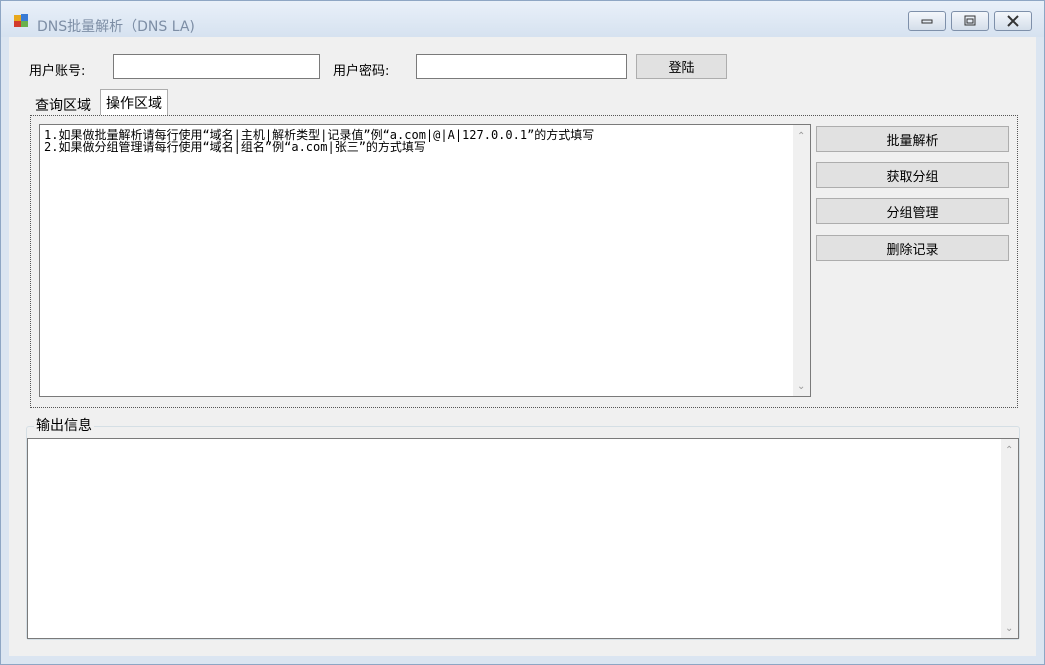 The width and height of the screenshot is (1045, 665). I want to click on output-group-title: 输出信息, so click(64, 425).